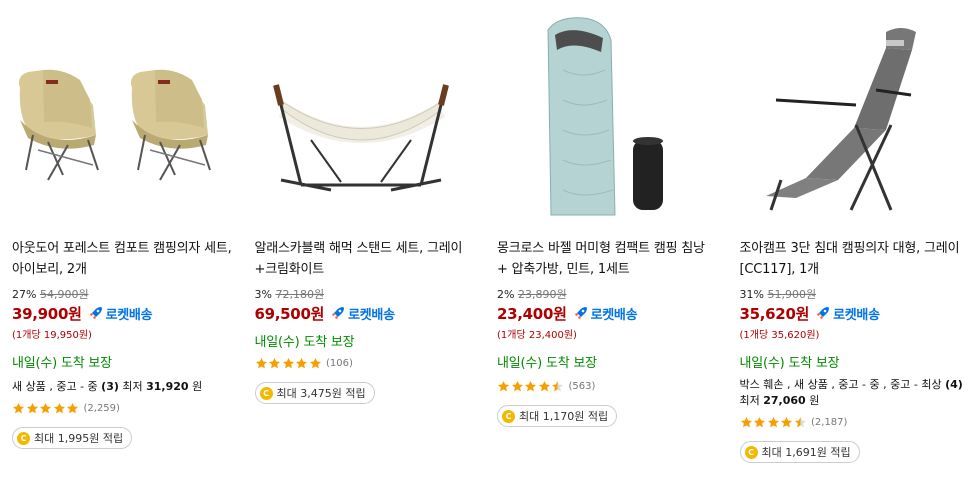  Describe the element at coordinates (609, 295) in the screenshot. I see `discount-line: 2% 23,890원` at that location.